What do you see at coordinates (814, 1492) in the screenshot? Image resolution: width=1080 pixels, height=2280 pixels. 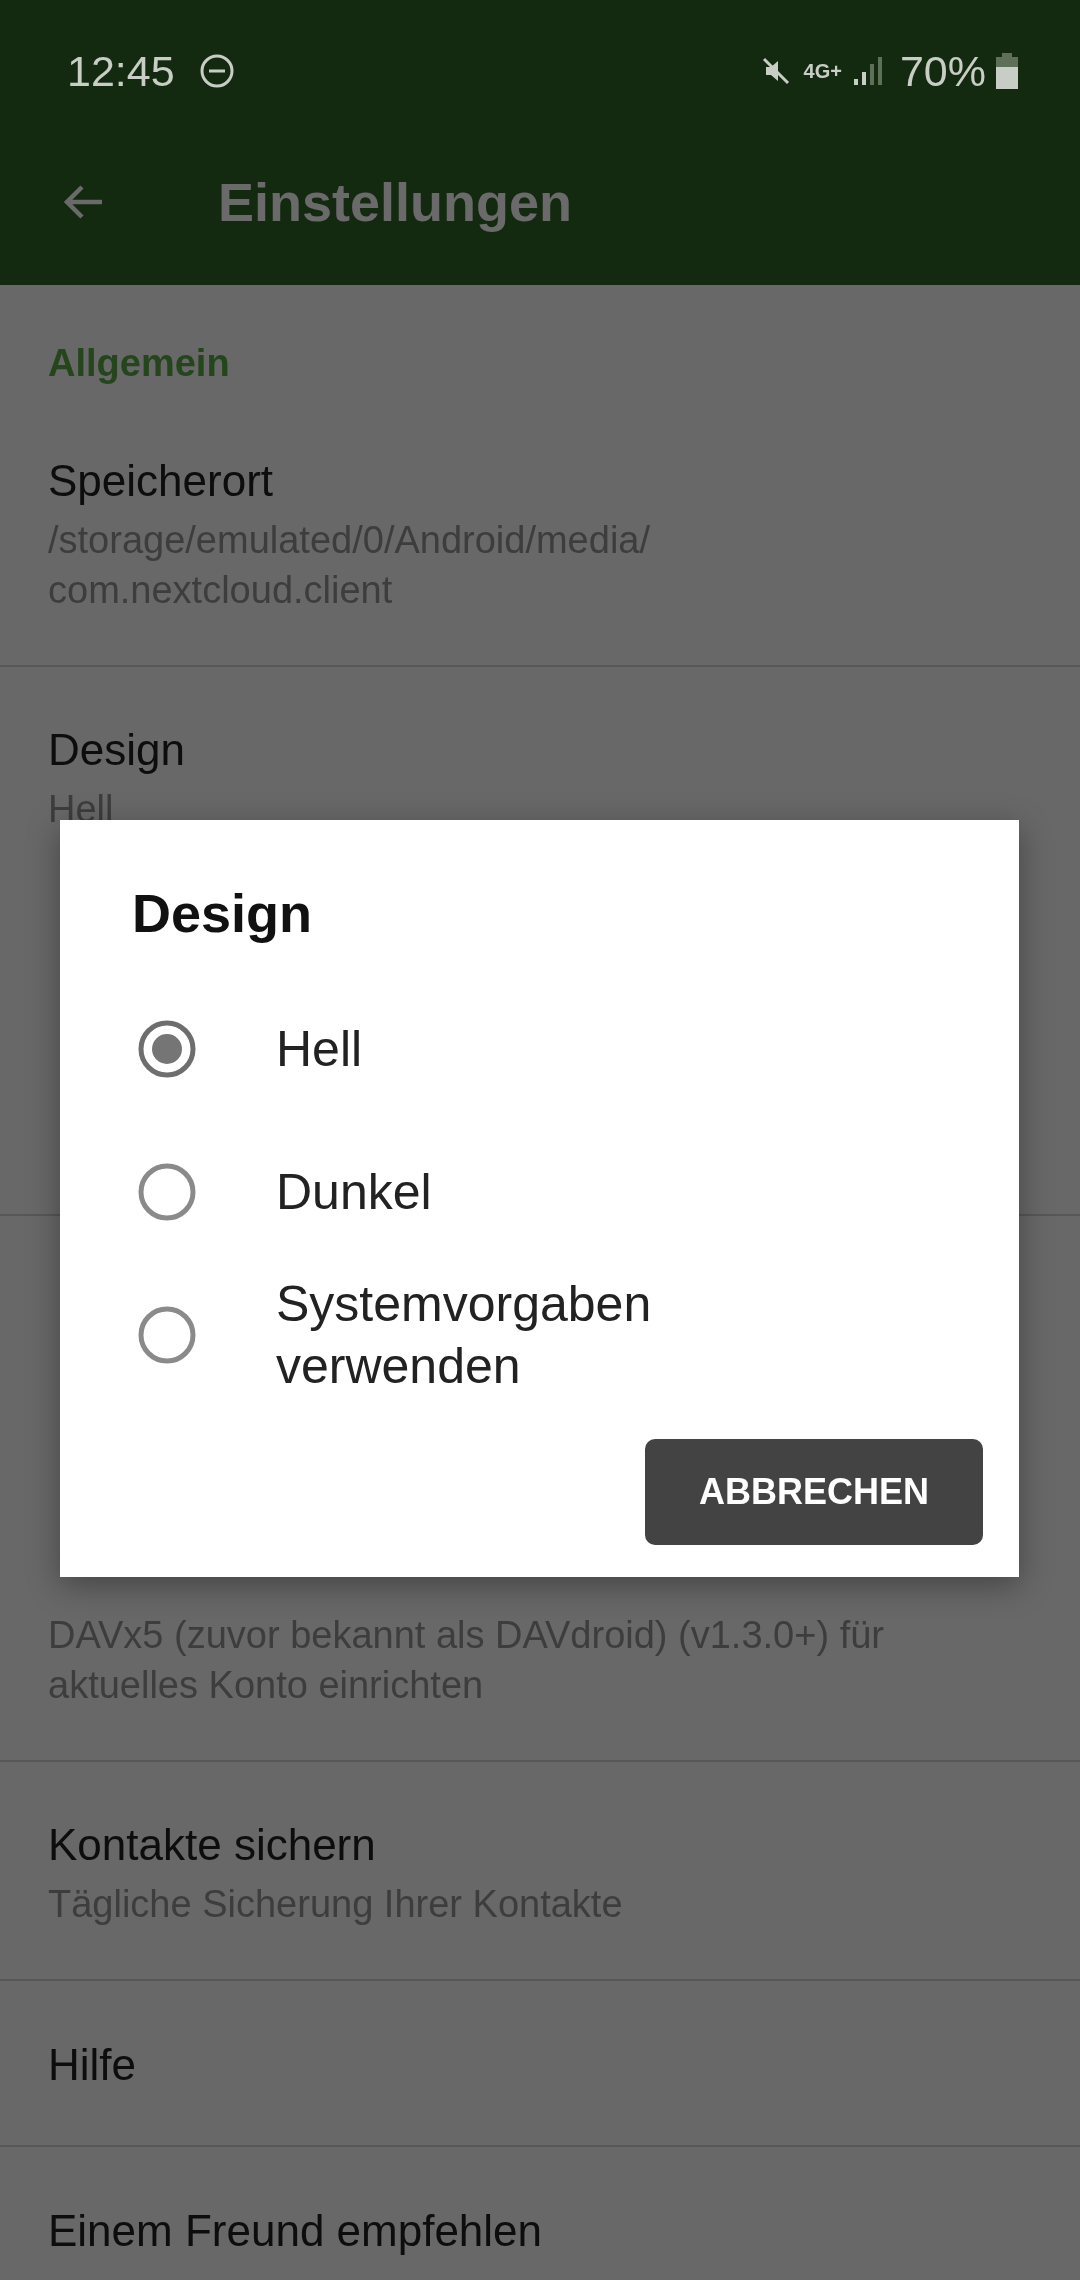 I see `cancel-button: ABBRECHEN` at bounding box center [814, 1492].